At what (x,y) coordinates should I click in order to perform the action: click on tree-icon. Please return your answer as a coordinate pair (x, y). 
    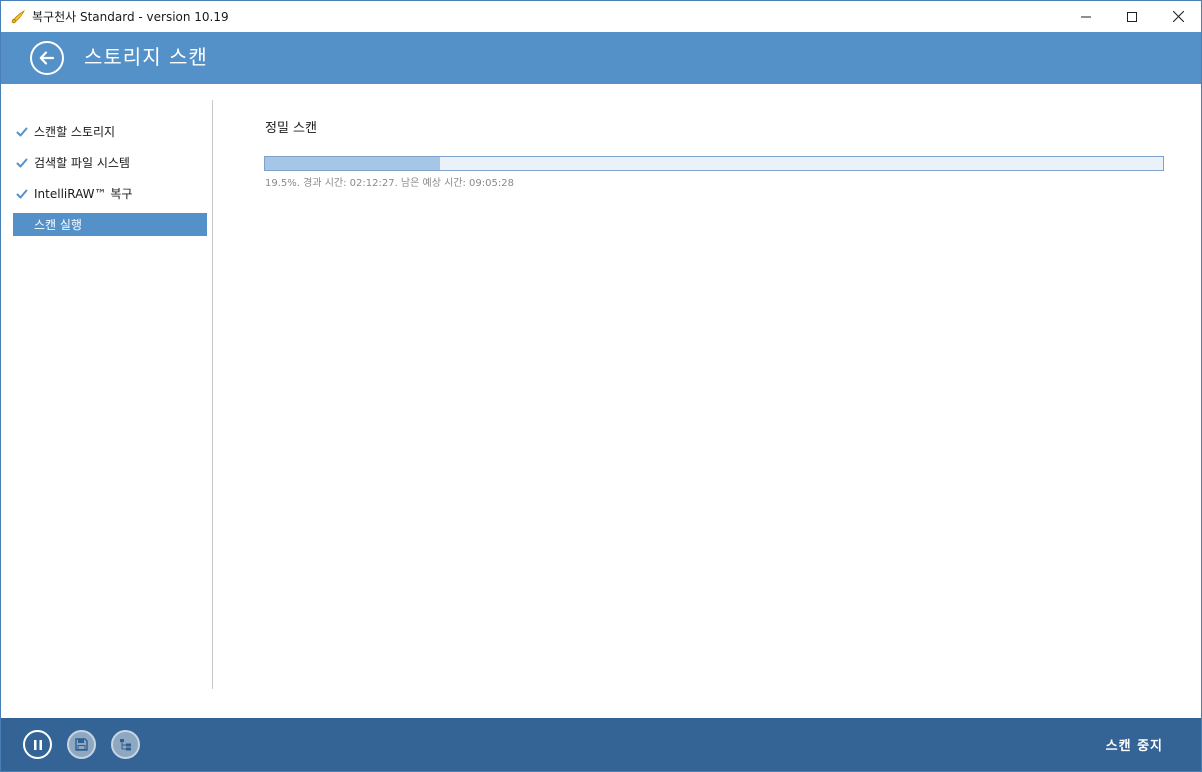
    Looking at the image, I should click on (125, 745).